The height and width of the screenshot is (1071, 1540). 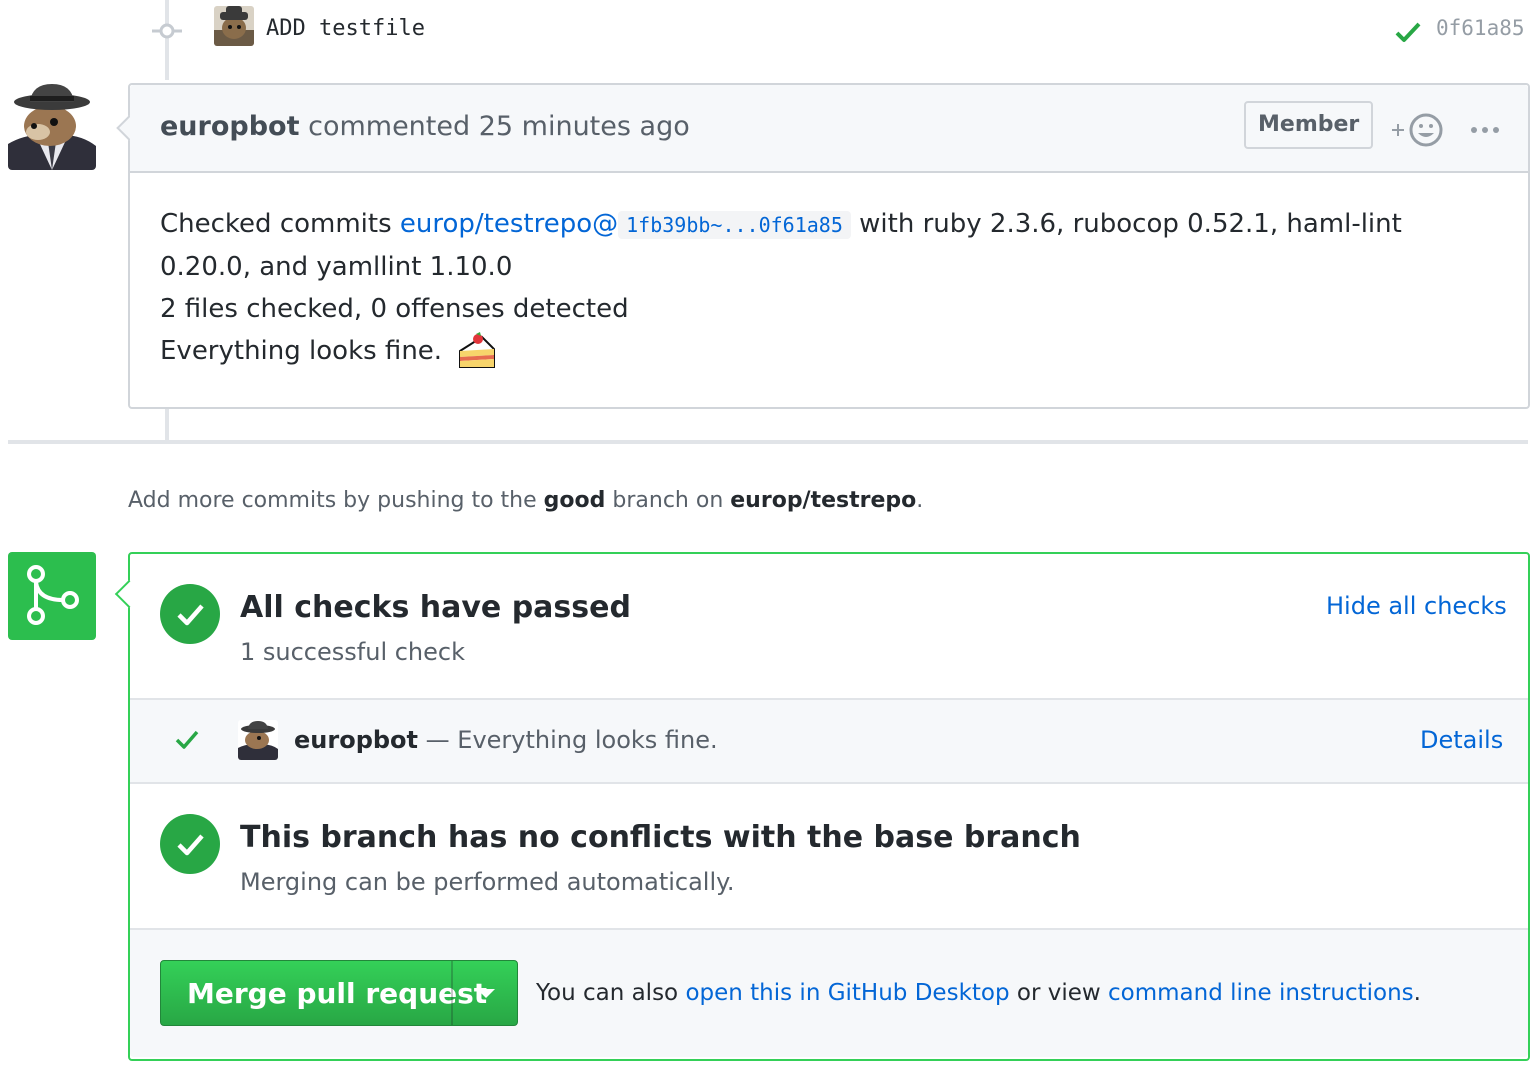 I want to click on command-line-instructions-link: command line instructions, so click(x=1261, y=993).